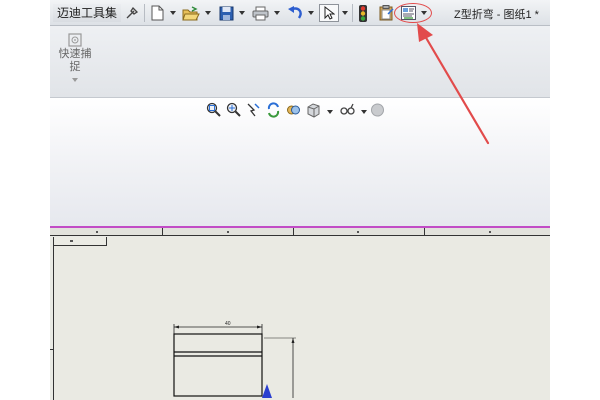 The image size is (600, 400). I want to click on pan-icon, so click(294, 111).